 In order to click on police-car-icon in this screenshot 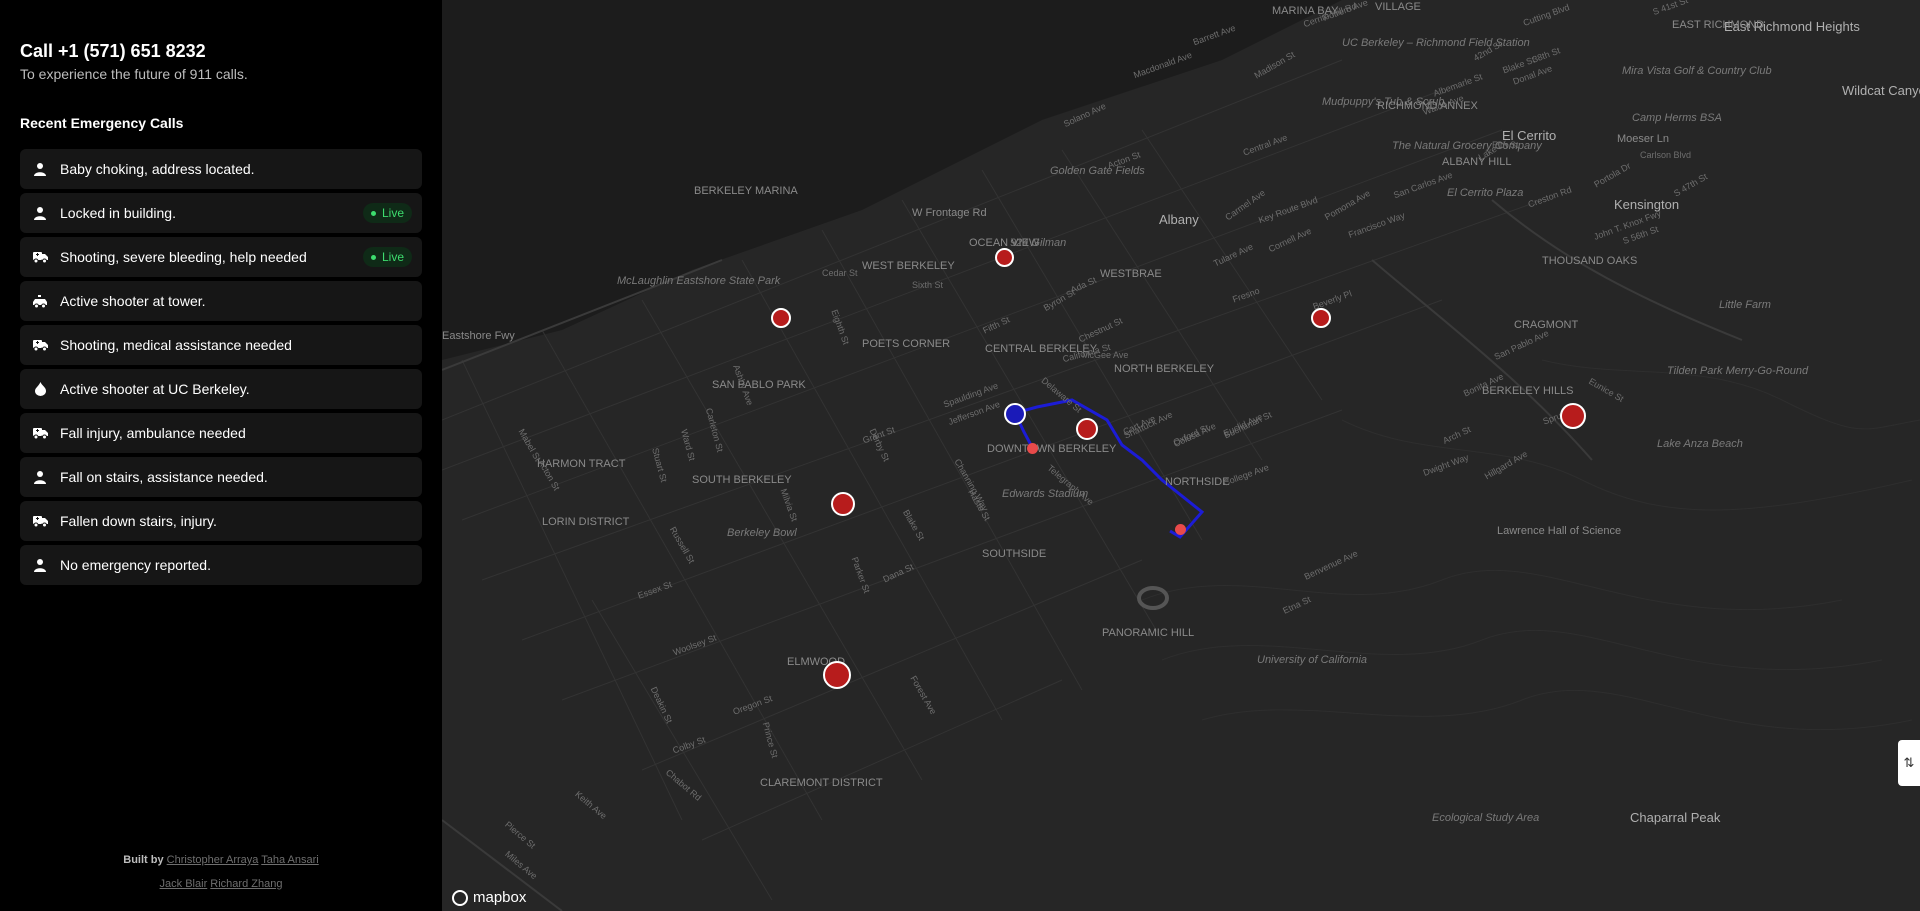, I will do `click(40, 301)`.